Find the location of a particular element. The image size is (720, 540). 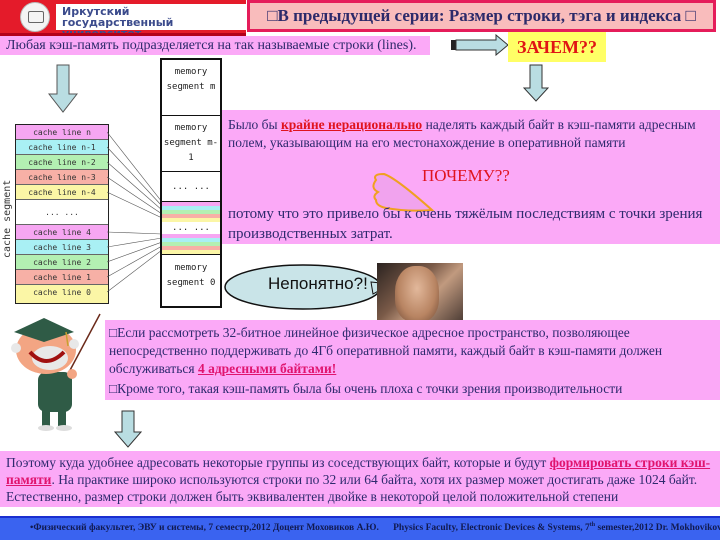

speech-bubble-text: Непонятно?! is located at coordinates (318, 283).